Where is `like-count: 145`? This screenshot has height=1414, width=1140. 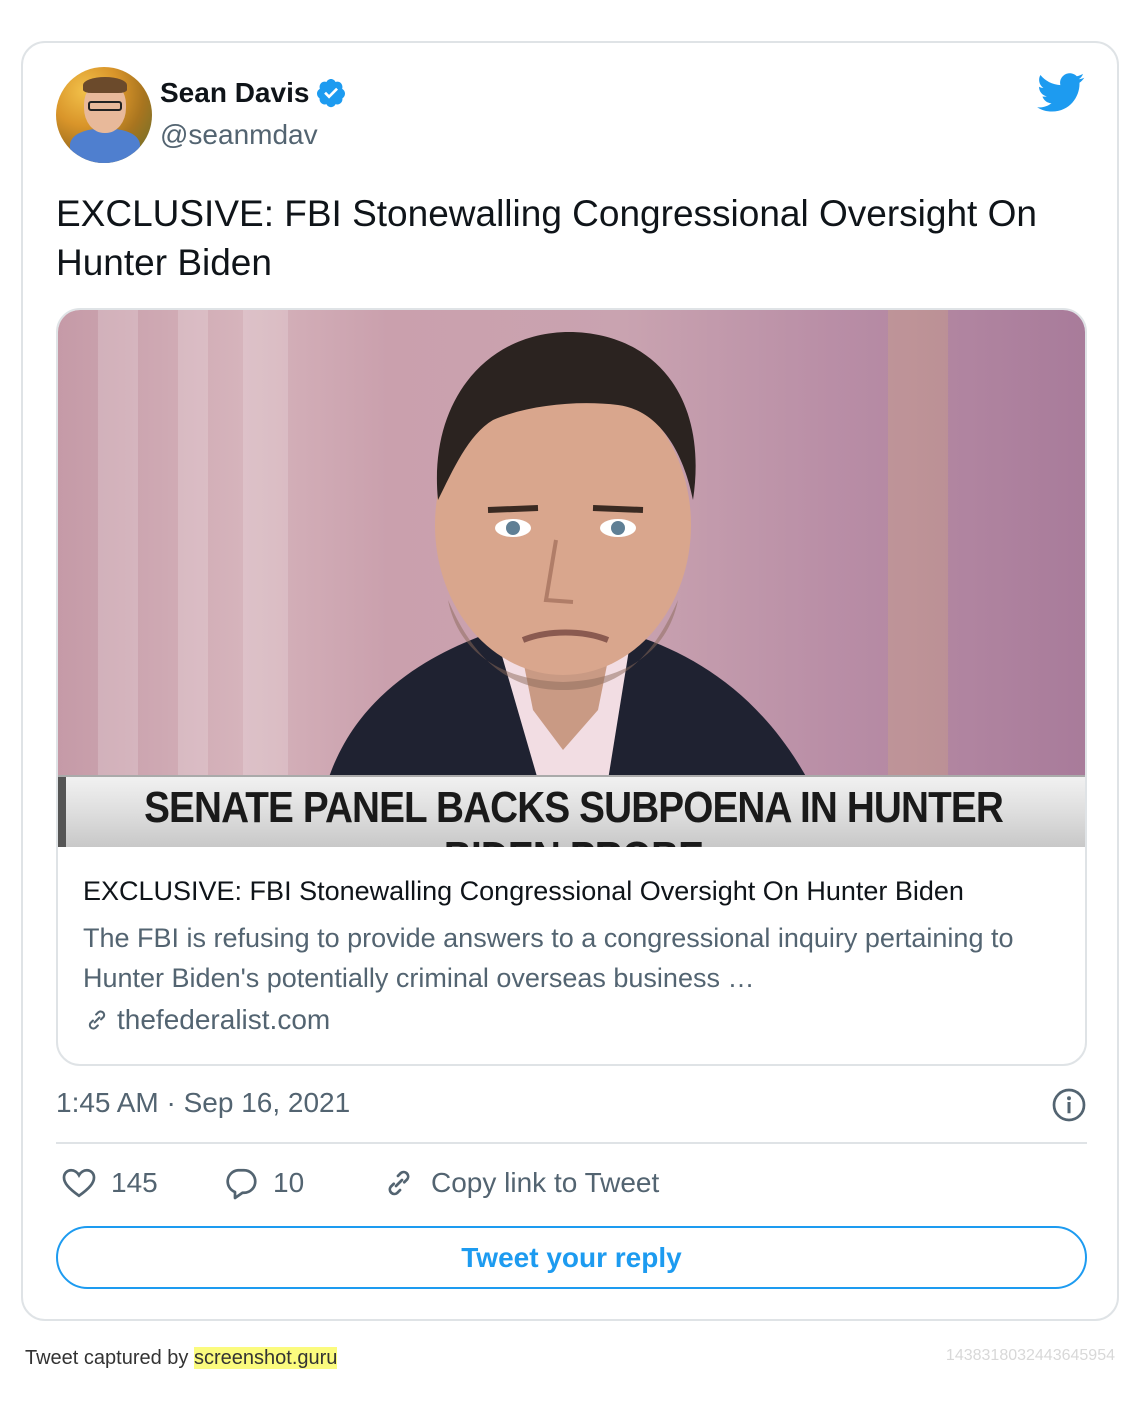
like-count: 145 is located at coordinates (134, 1182).